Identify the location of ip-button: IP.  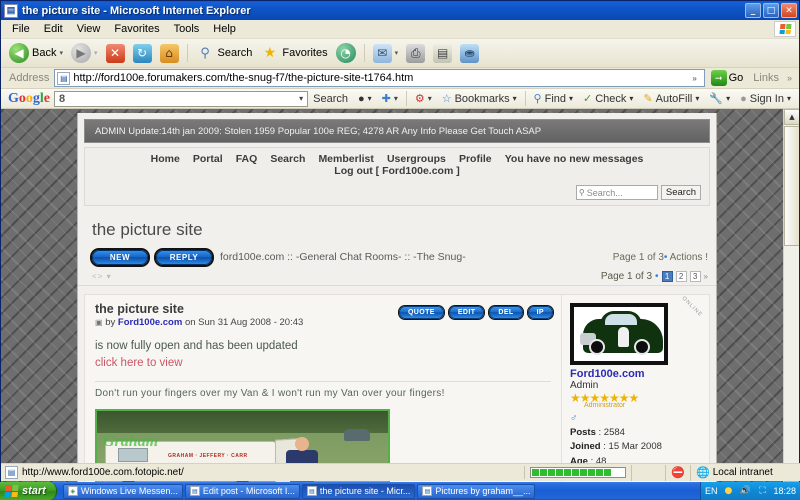
(540, 312).